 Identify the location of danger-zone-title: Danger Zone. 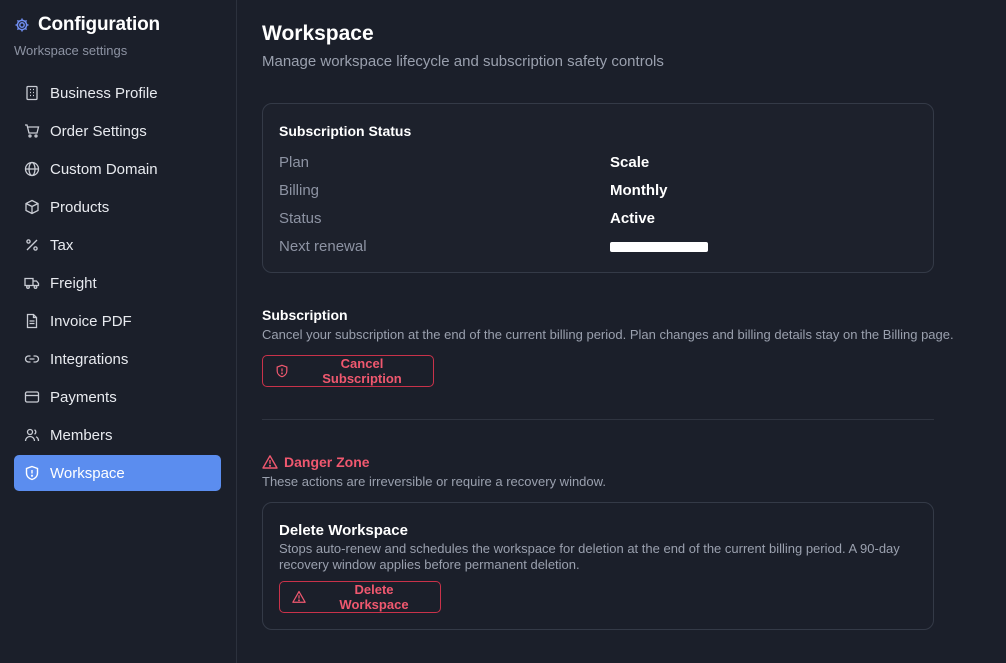
(327, 462).